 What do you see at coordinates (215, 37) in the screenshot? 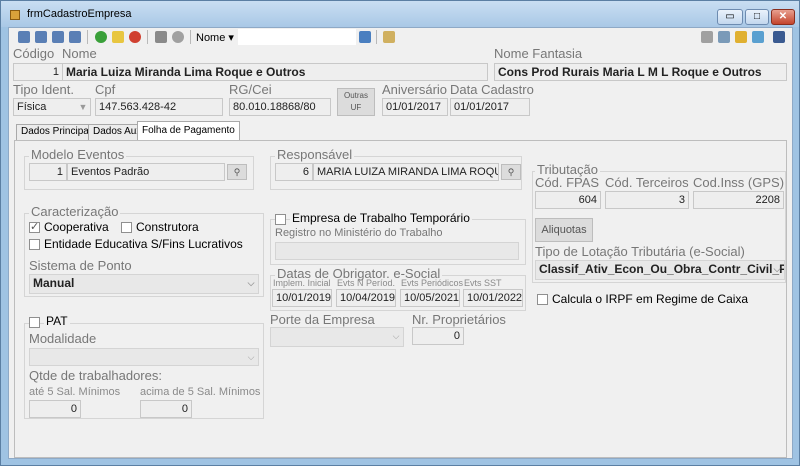
I see `search-field-selector: Nome ▾` at bounding box center [215, 37].